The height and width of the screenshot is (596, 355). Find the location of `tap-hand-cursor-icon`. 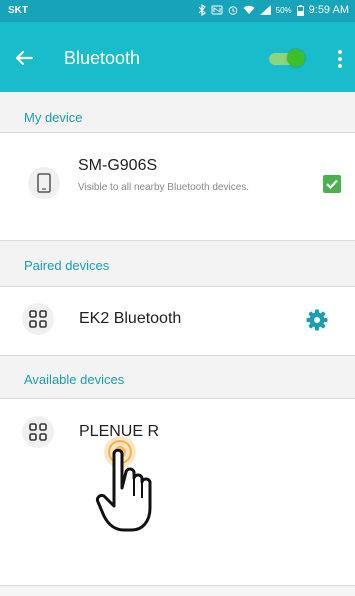

tap-hand-cursor-icon is located at coordinates (124, 484).